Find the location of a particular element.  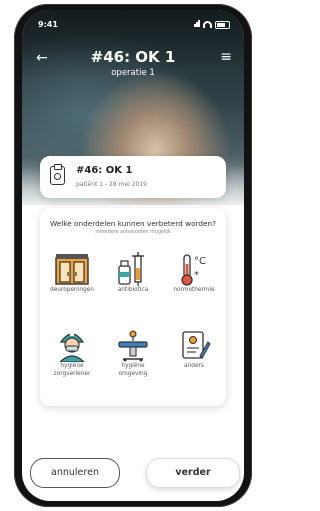

option-anders: anders is located at coordinates (194, 349).